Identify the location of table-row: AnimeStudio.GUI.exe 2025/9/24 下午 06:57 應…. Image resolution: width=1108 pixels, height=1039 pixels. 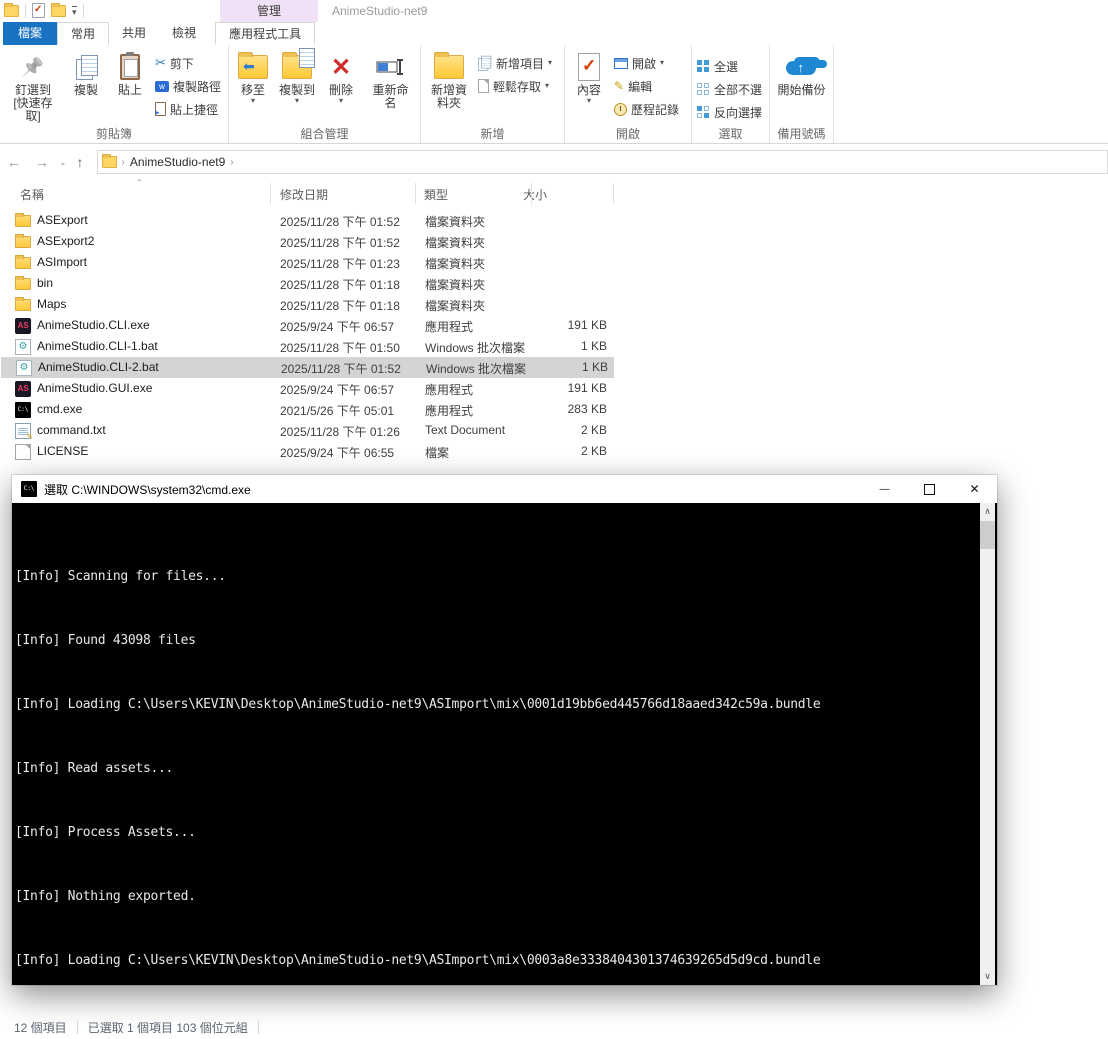
(330, 388).